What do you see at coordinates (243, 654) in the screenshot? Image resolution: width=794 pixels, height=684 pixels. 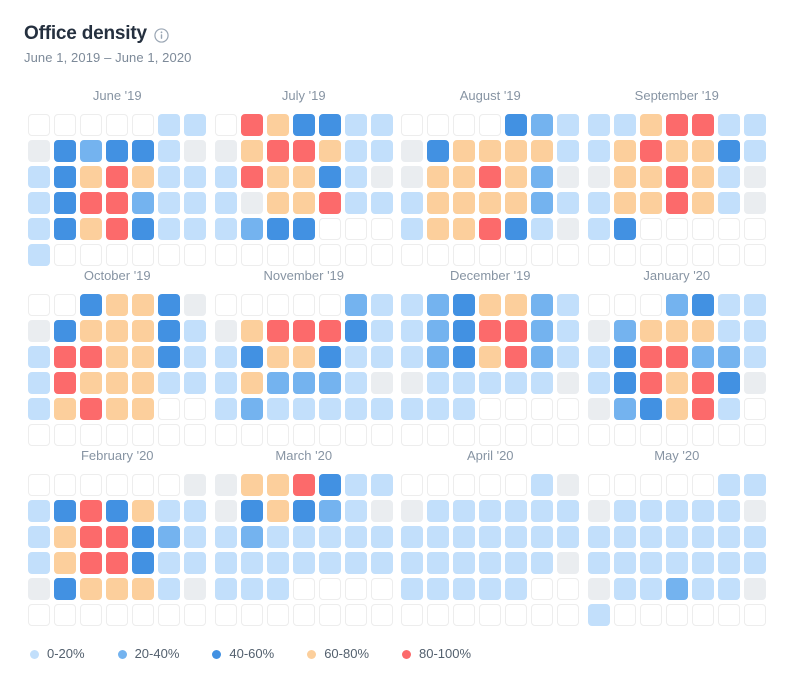 I see `legend-item: 40-60%` at bounding box center [243, 654].